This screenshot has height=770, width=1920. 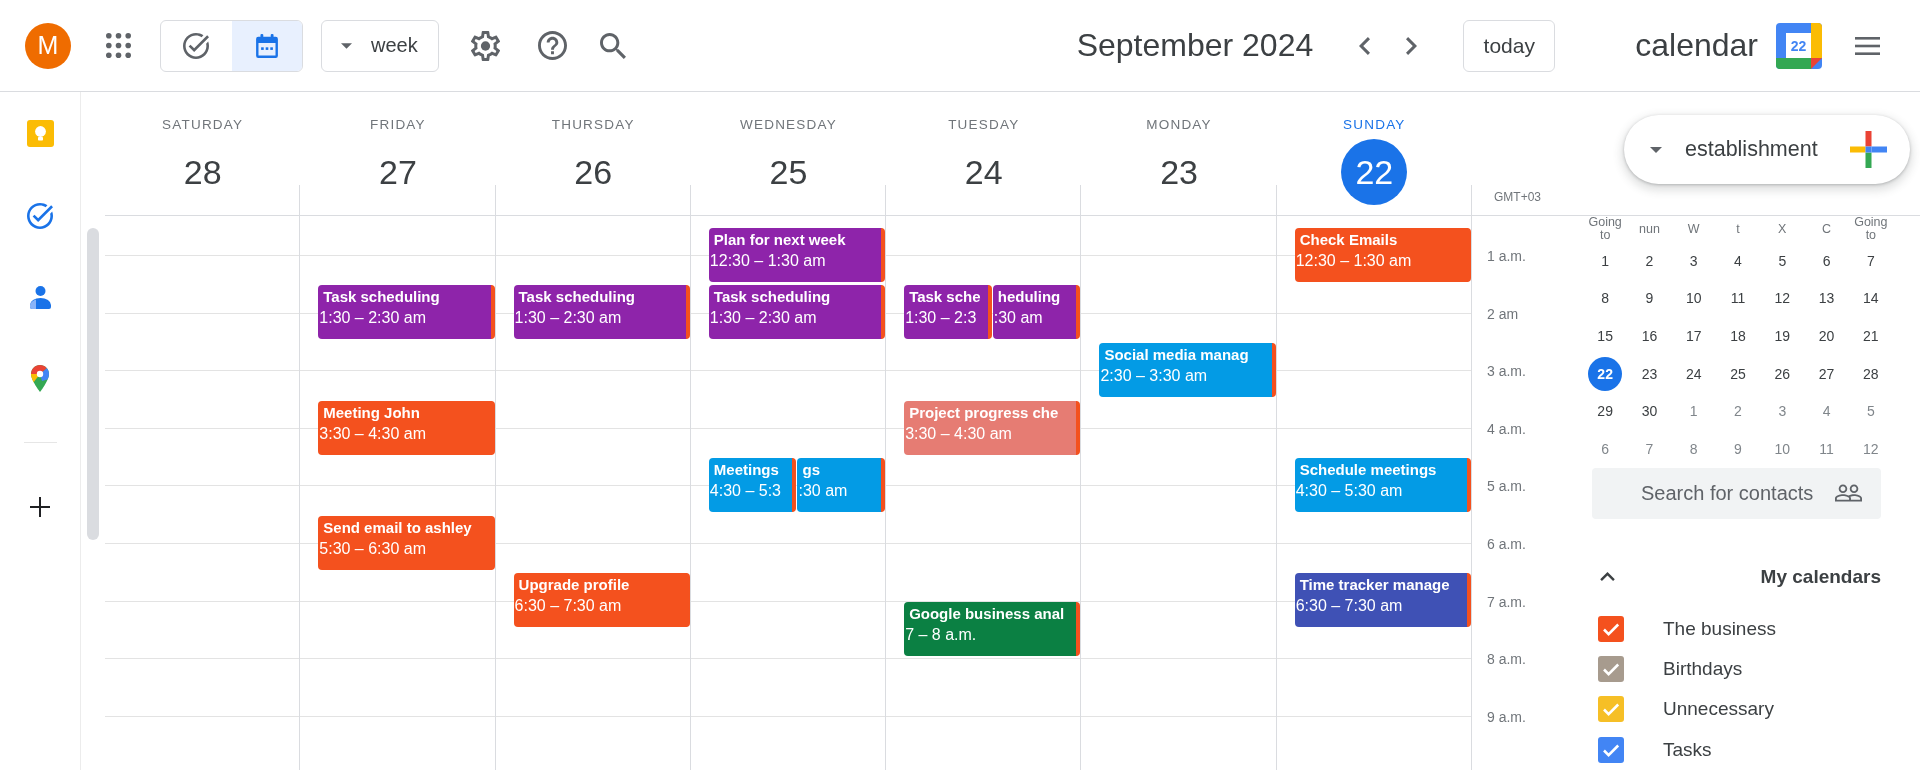 What do you see at coordinates (767, 260) in the screenshot?
I see `event-time: 12:30 – 1:30 am` at bounding box center [767, 260].